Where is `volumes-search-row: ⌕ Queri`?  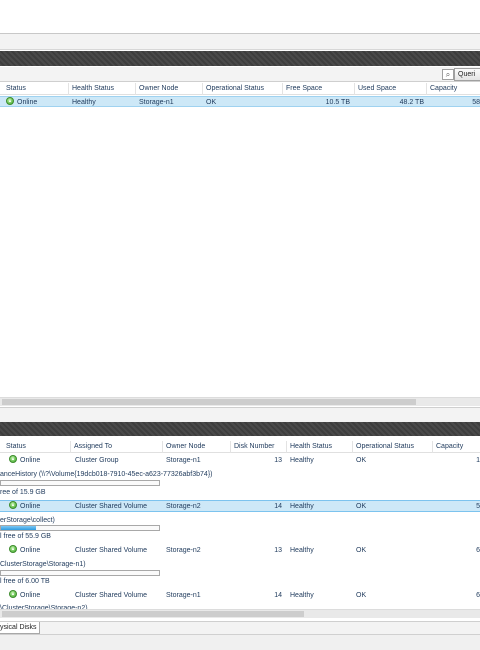
volumes-search-row: ⌕ Queri is located at coordinates (240, 74).